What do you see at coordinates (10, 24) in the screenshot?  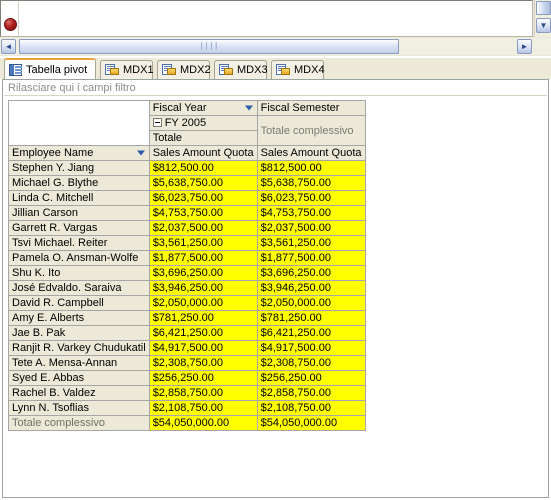 I see `breakpoint-dot-icon` at bounding box center [10, 24].